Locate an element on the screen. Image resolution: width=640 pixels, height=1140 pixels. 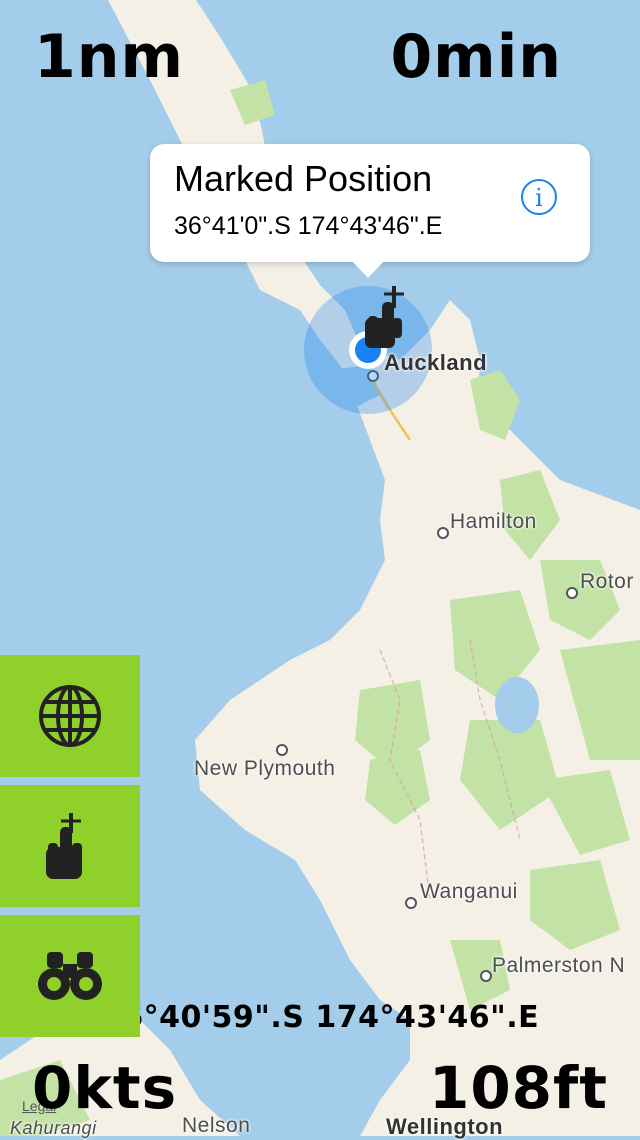
globe-icon is located at coordinates (70, 716).